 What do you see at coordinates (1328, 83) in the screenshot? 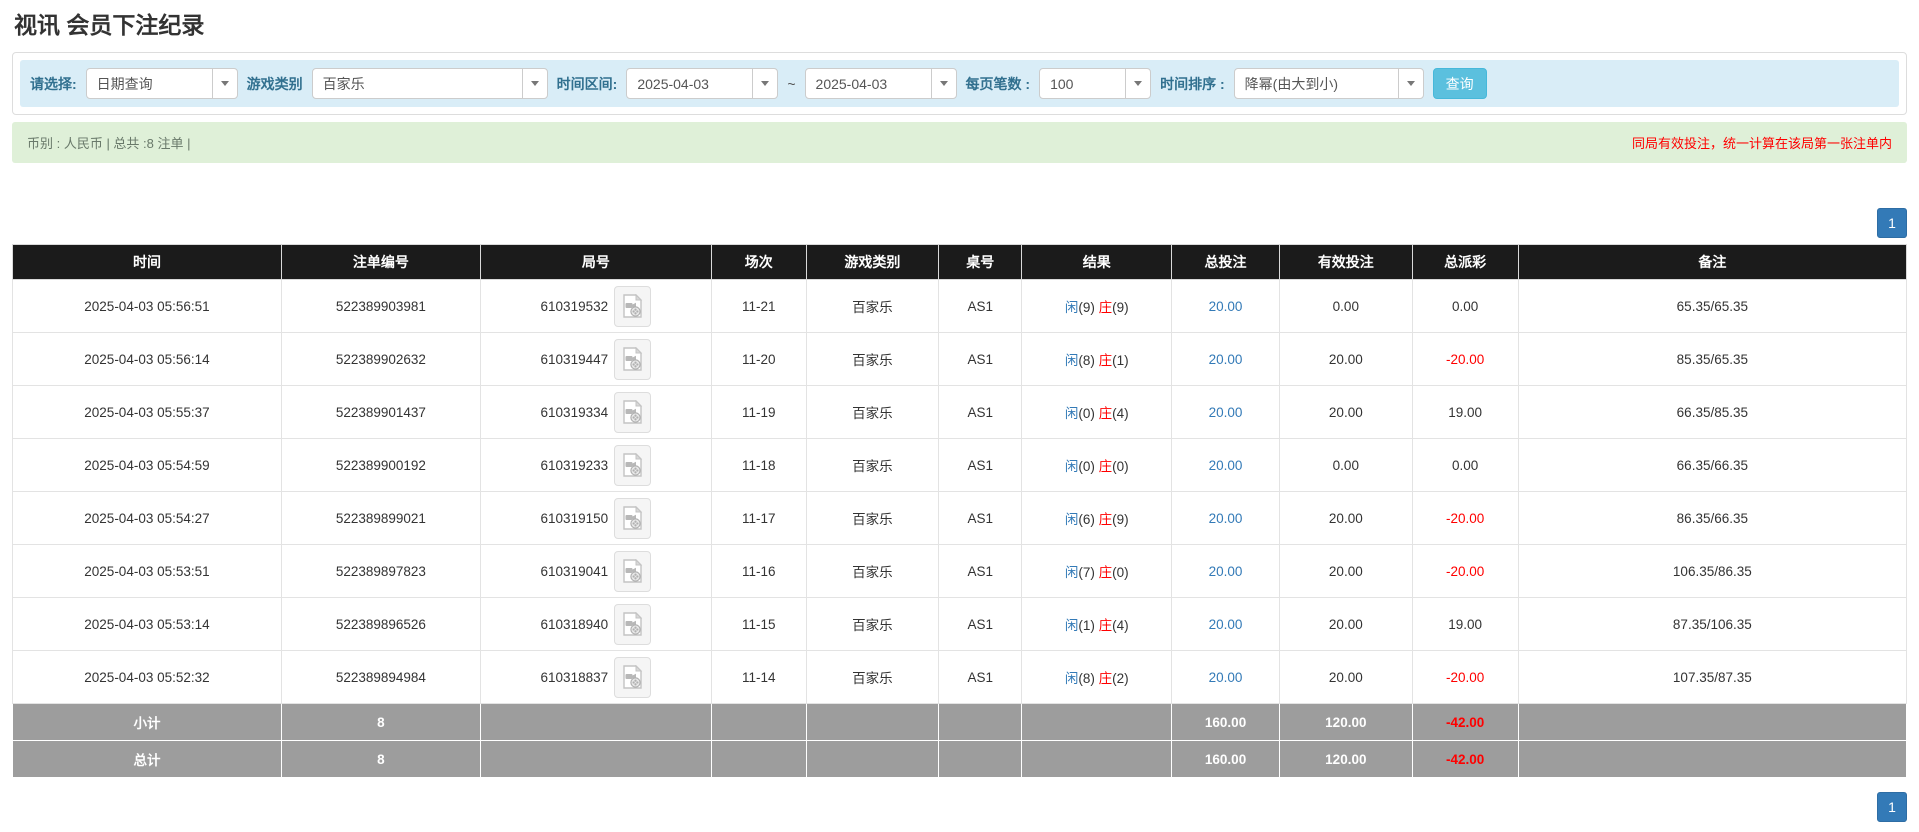
I see `sort-order-select: 降幂(由大到小)` at bounding box center [1328, 83].